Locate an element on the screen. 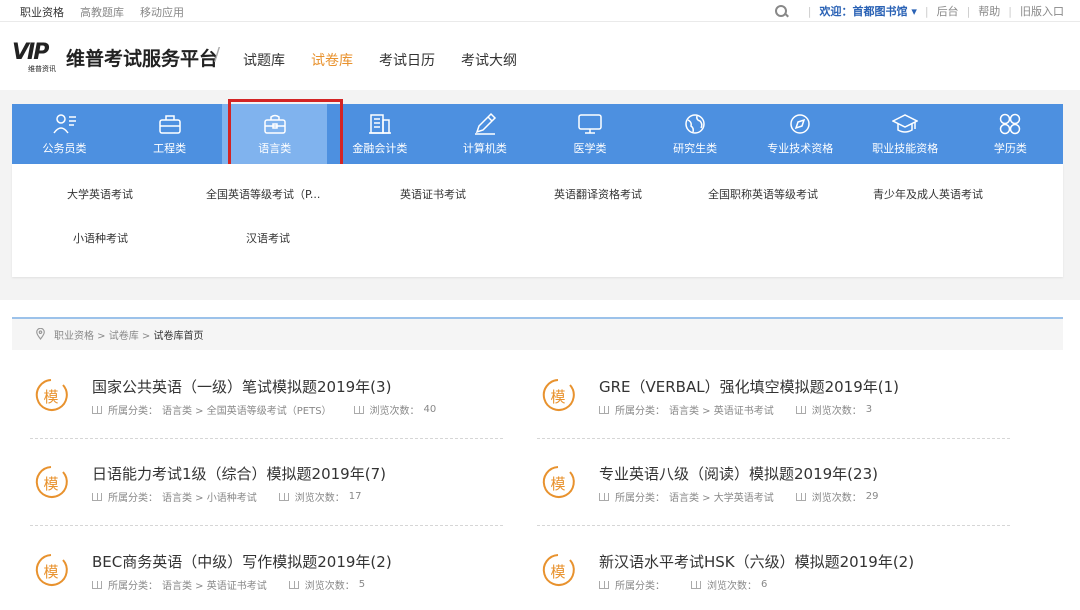  category-computer: 计算机类 is located at coordinates (484, 134).